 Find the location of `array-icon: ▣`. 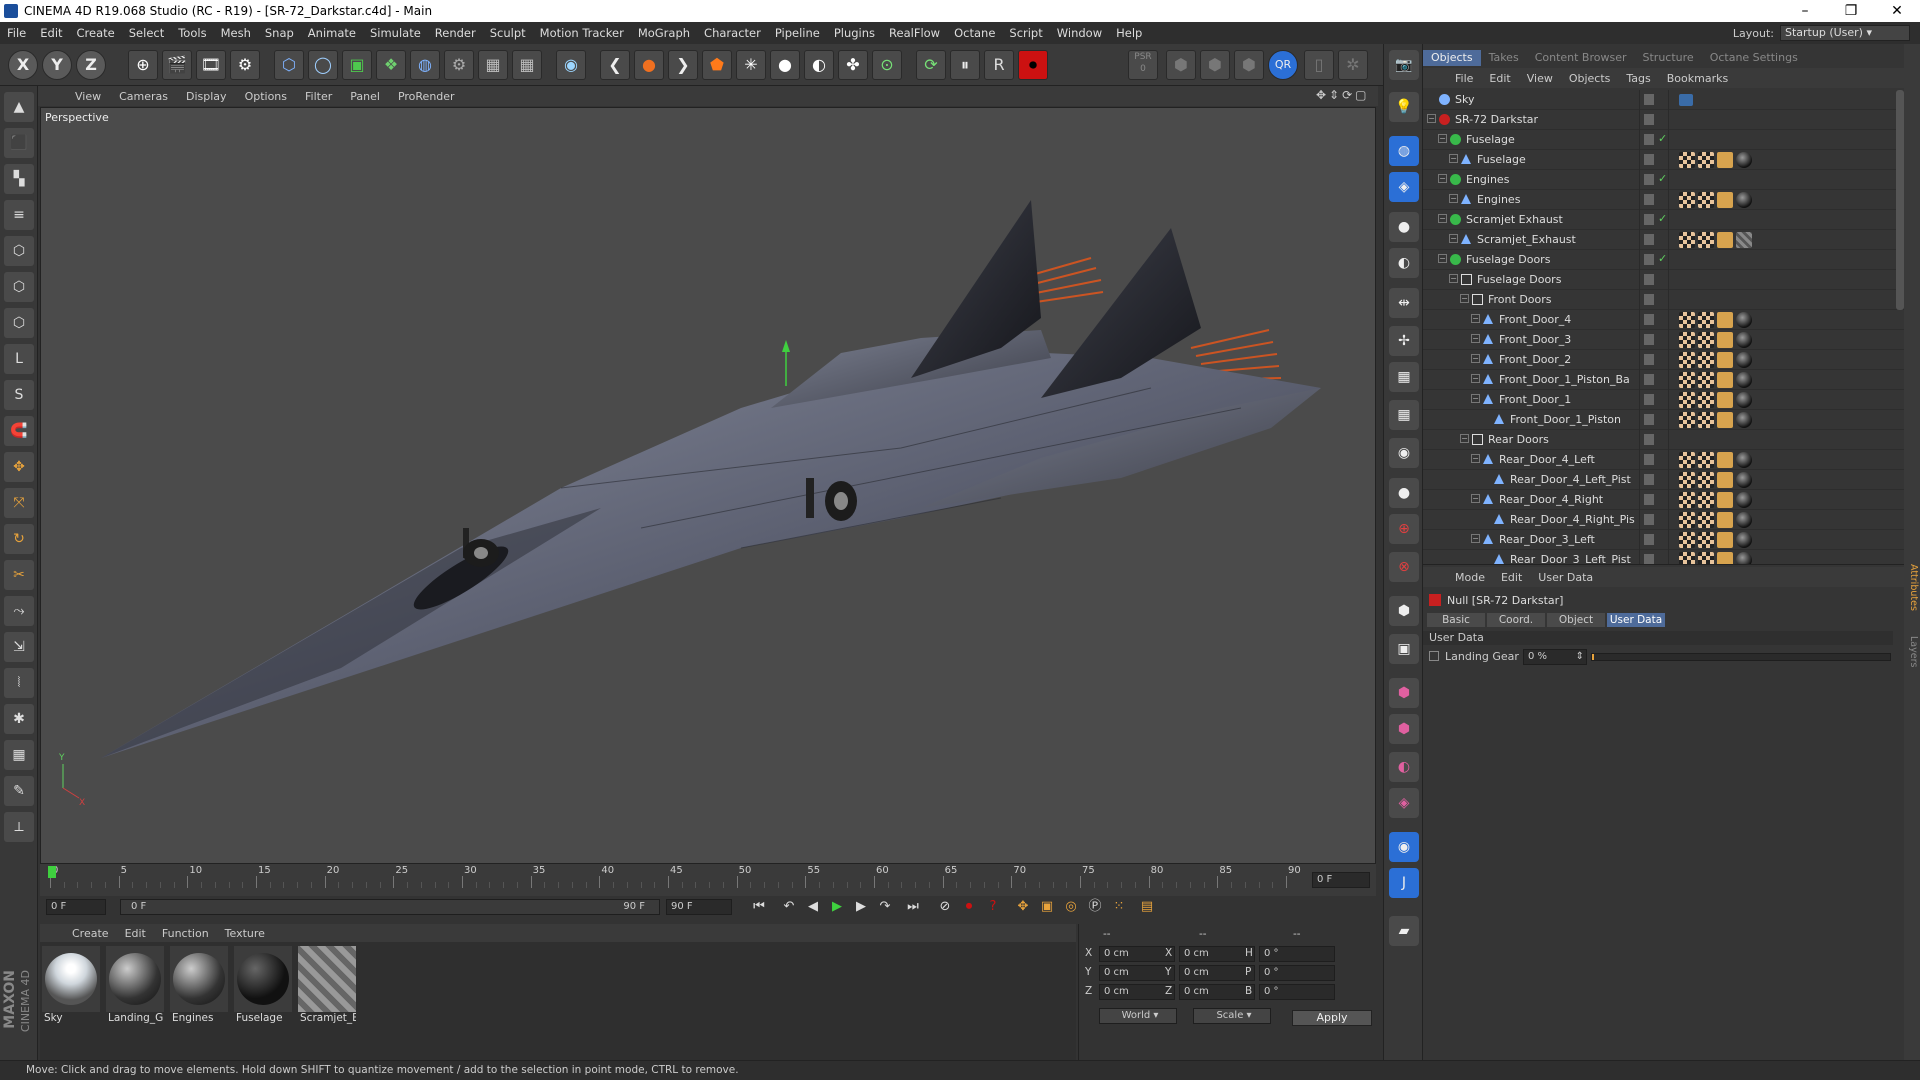

array-icon: ▣ is located at coordinates (357, 65).